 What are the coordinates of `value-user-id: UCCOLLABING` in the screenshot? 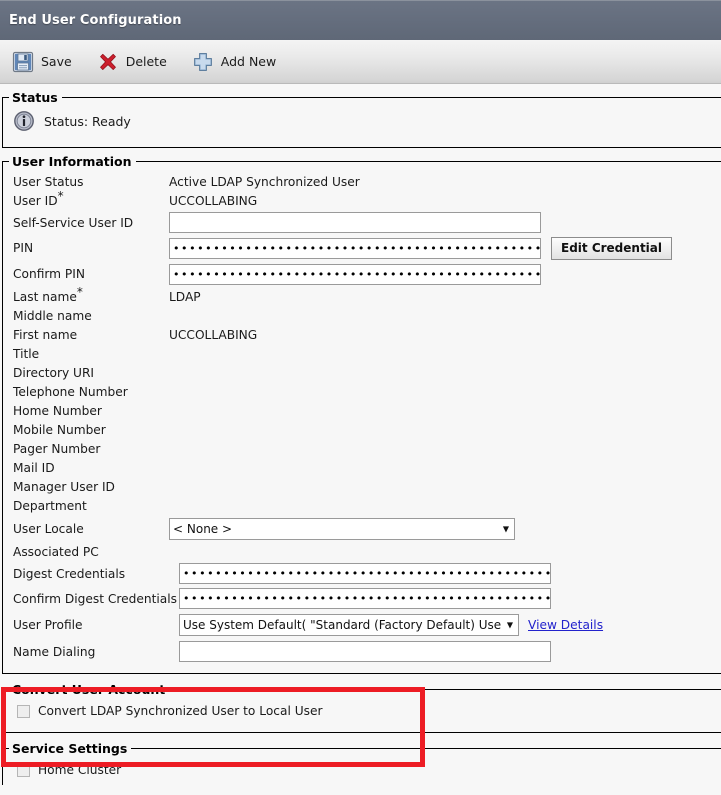 It's located at (213, 200).